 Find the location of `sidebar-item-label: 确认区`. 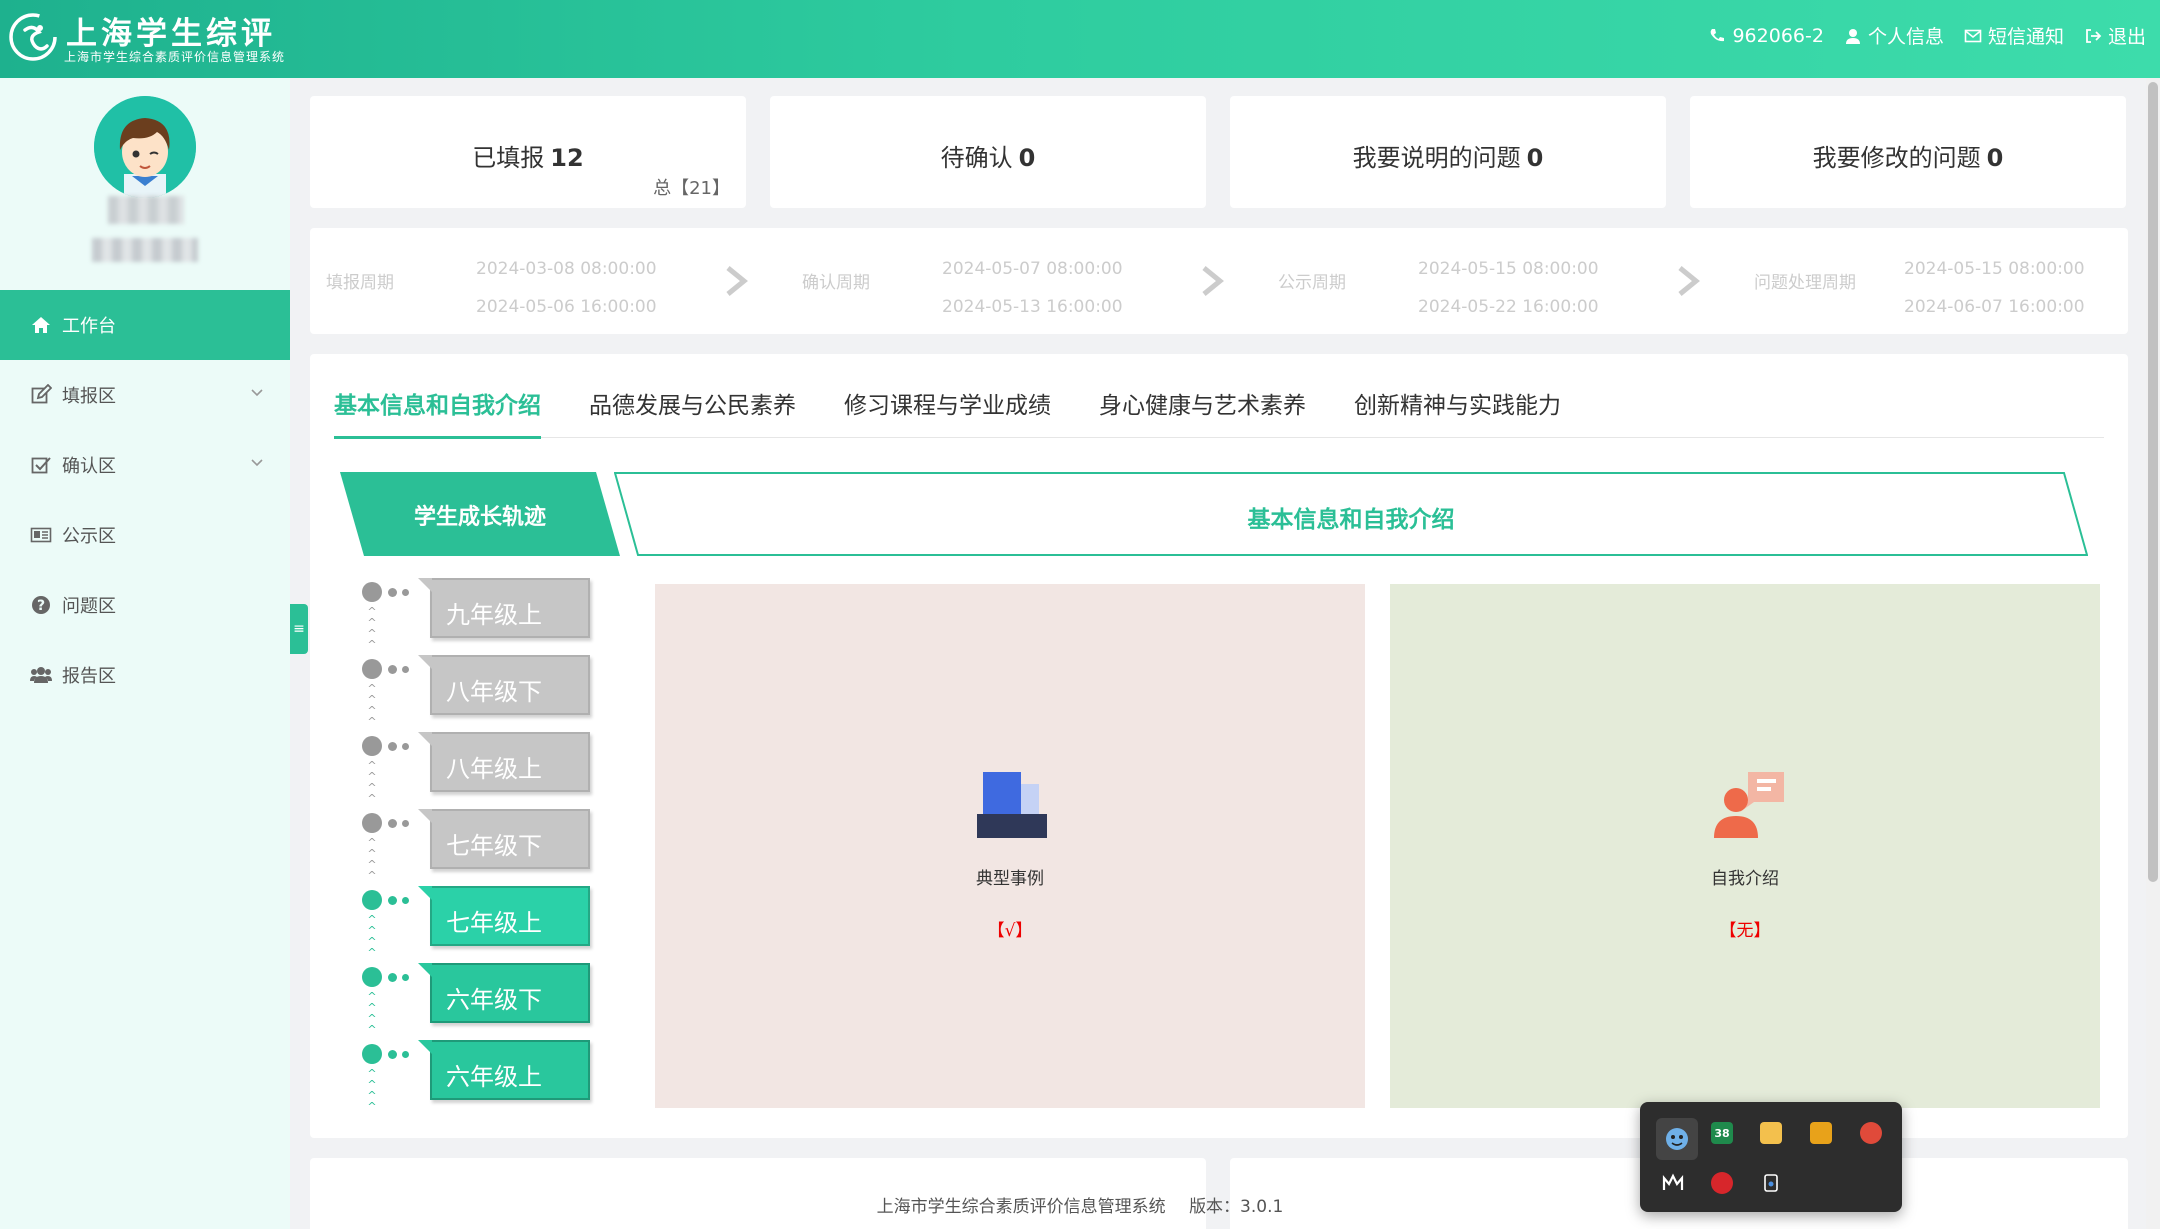

sidebar-item-label: 确认区 is located at coordinates (89, 466).